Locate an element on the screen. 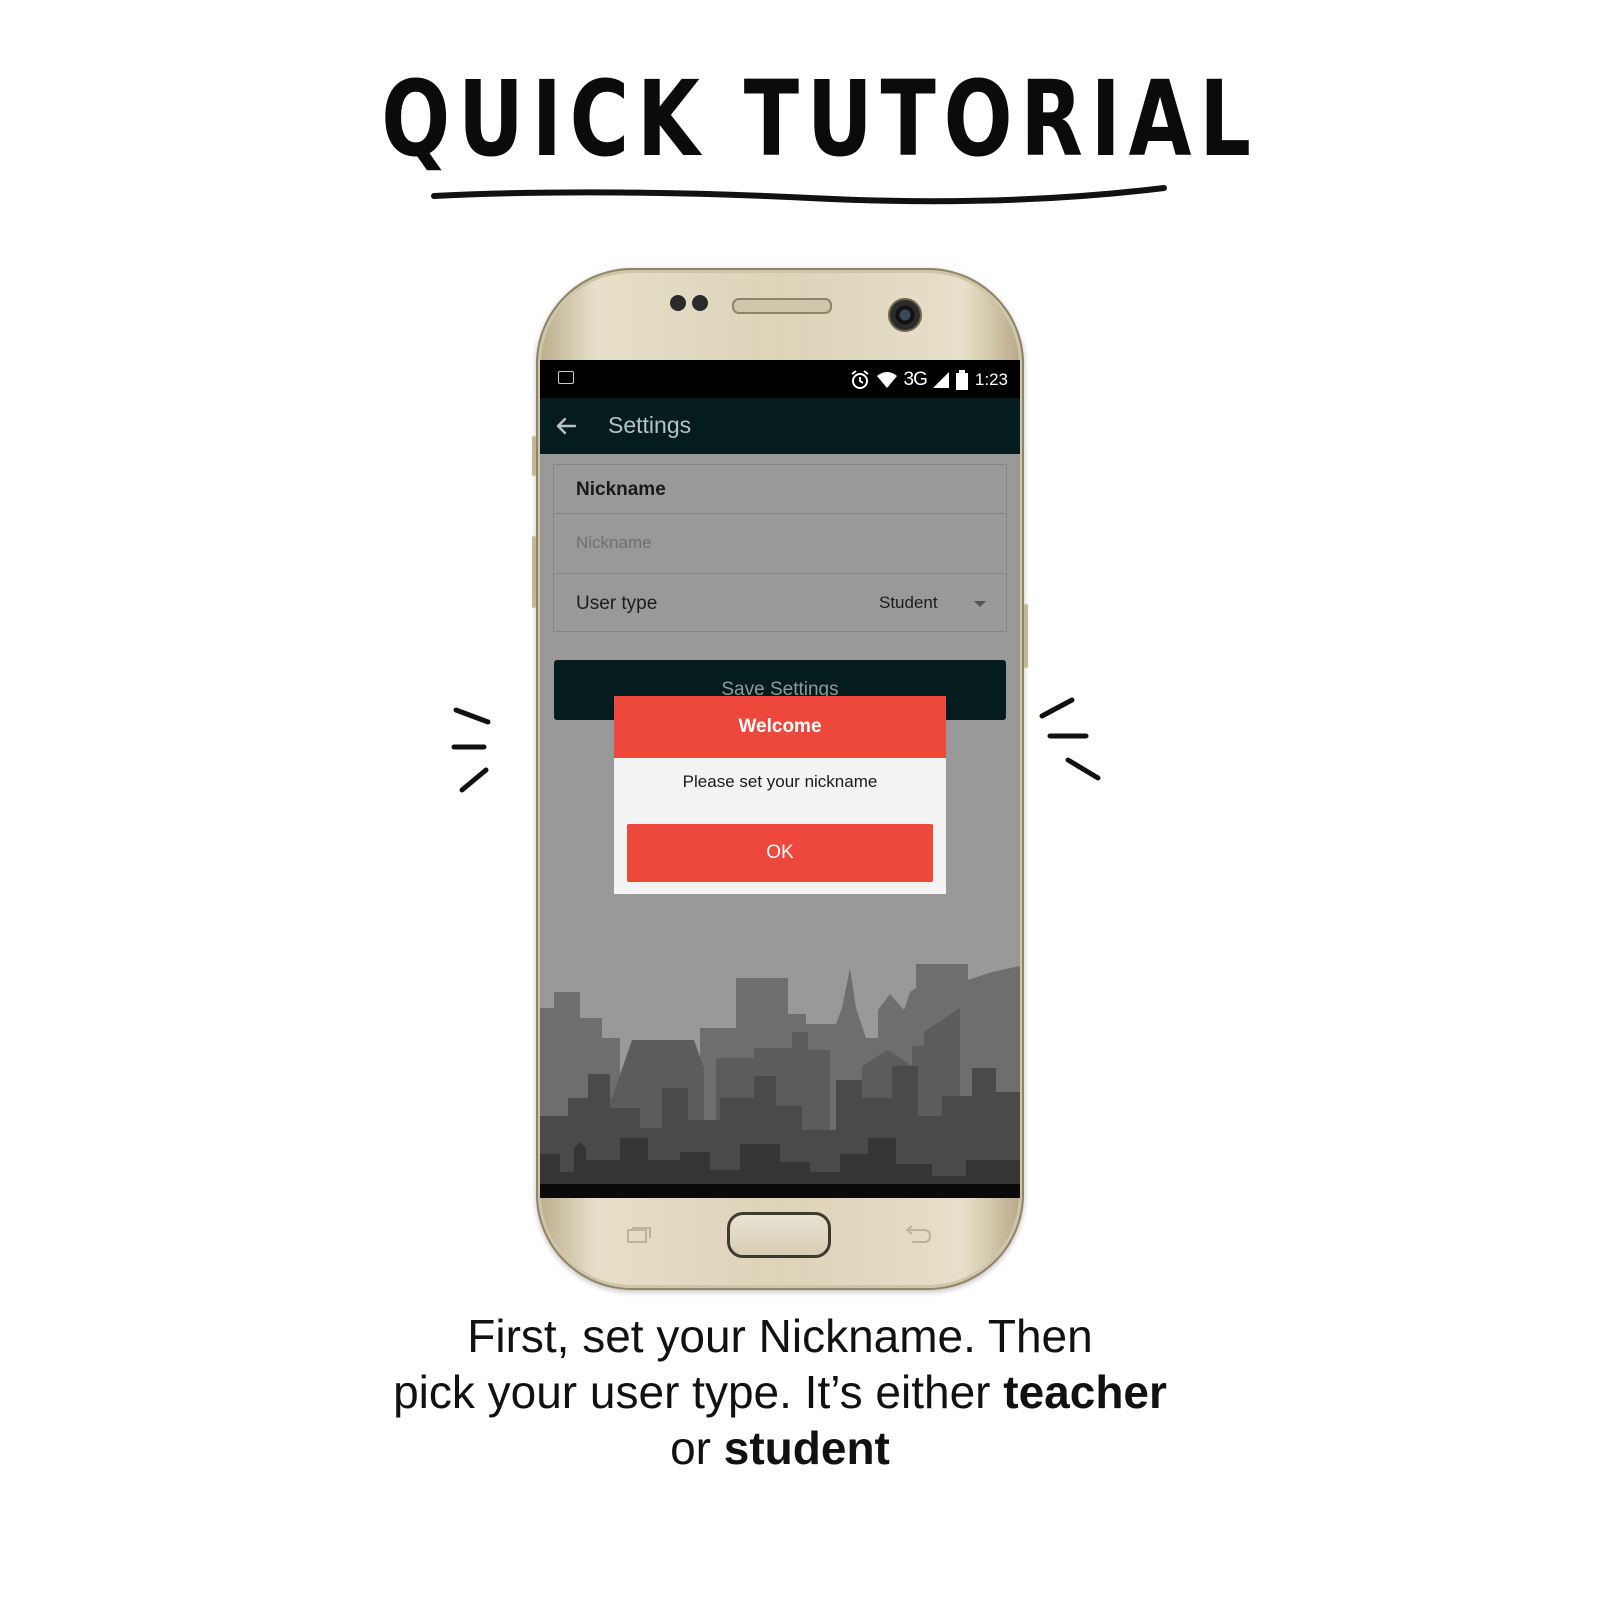 Image resolution: width=1600 pixels, height=1600 pixels. page-title: Settings is located at coordinates (650, 425).